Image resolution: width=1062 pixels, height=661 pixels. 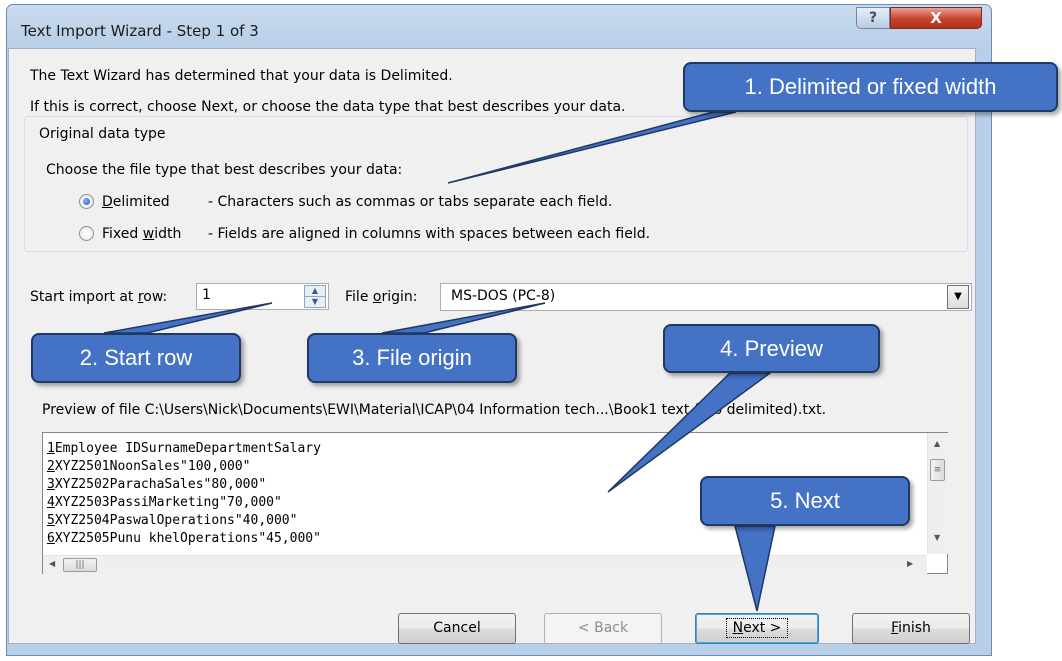 I want to click on callout-4: 4. Preview, so click(x=771, y=348).